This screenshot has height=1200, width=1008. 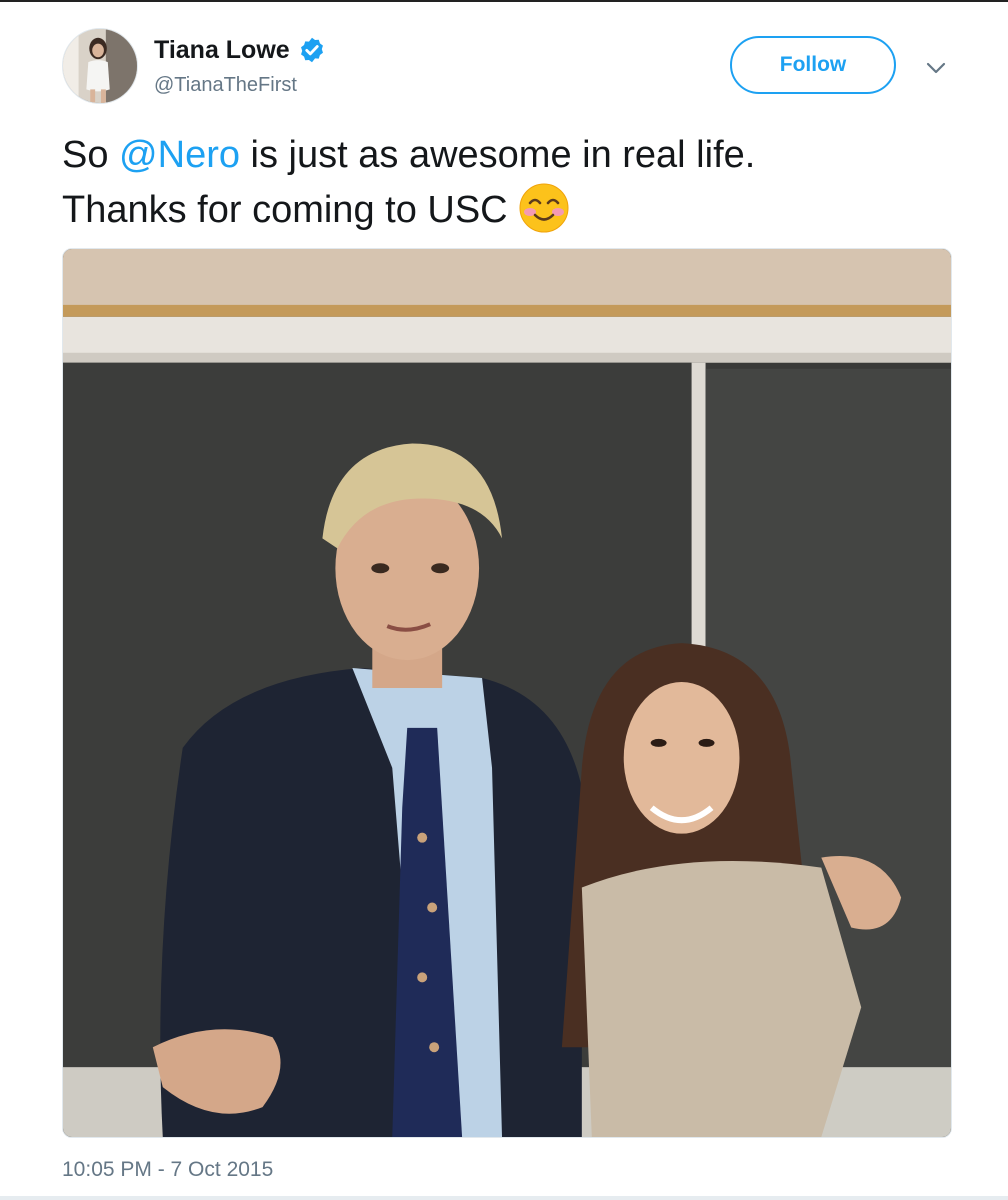 What do you see at coordinates (512, 68) in the screenshot?
I see `tweet-header: Tiana Lowe @TianaTheFirst Follow` at bounding box center [512, 68].